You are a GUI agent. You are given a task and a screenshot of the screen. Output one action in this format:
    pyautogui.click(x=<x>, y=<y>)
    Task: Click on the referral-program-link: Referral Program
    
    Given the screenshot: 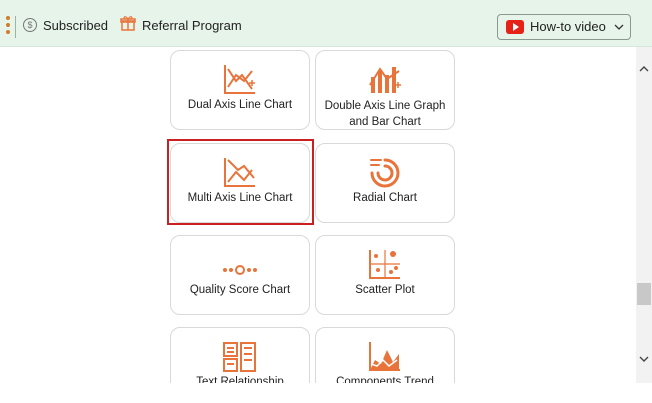 What is the action you would take?
    pyautogui.click(x=192, y=25)
    